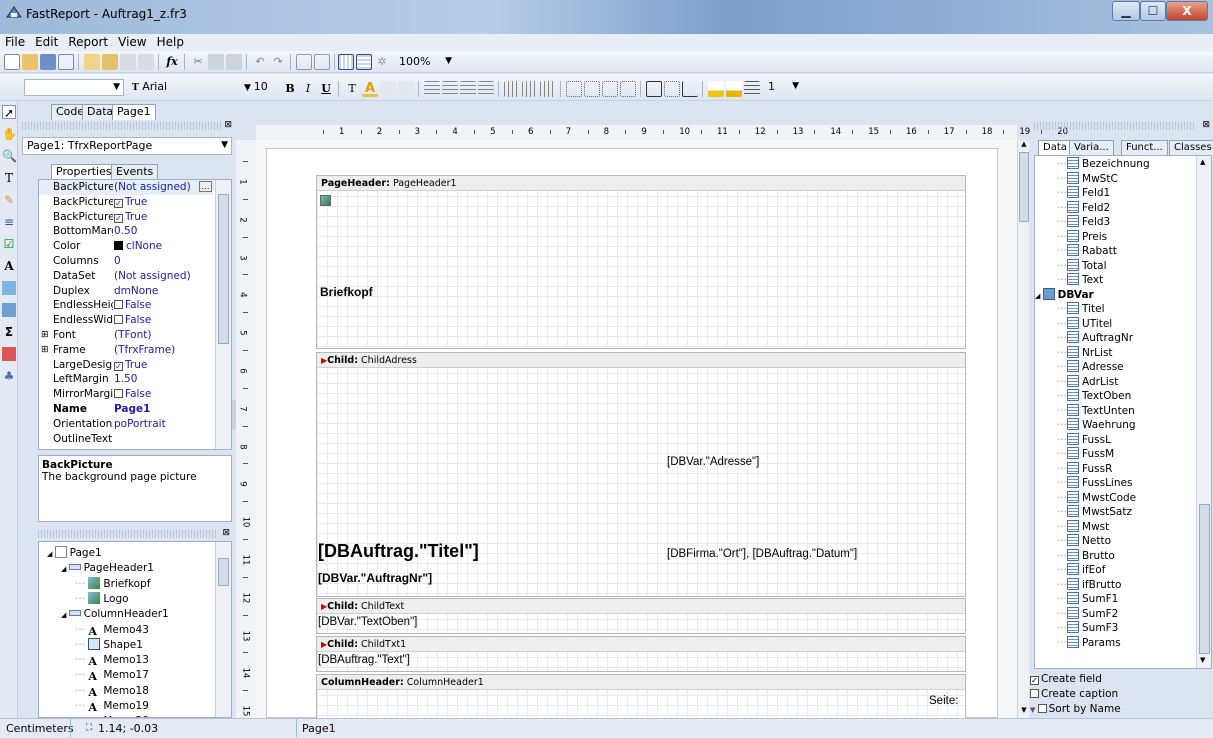 The width and height of the screenshot is (1213, 738). Describe the element at coordinates (9, 376) in the screenshot. I see `more-objects-icon: ♣` at that location.